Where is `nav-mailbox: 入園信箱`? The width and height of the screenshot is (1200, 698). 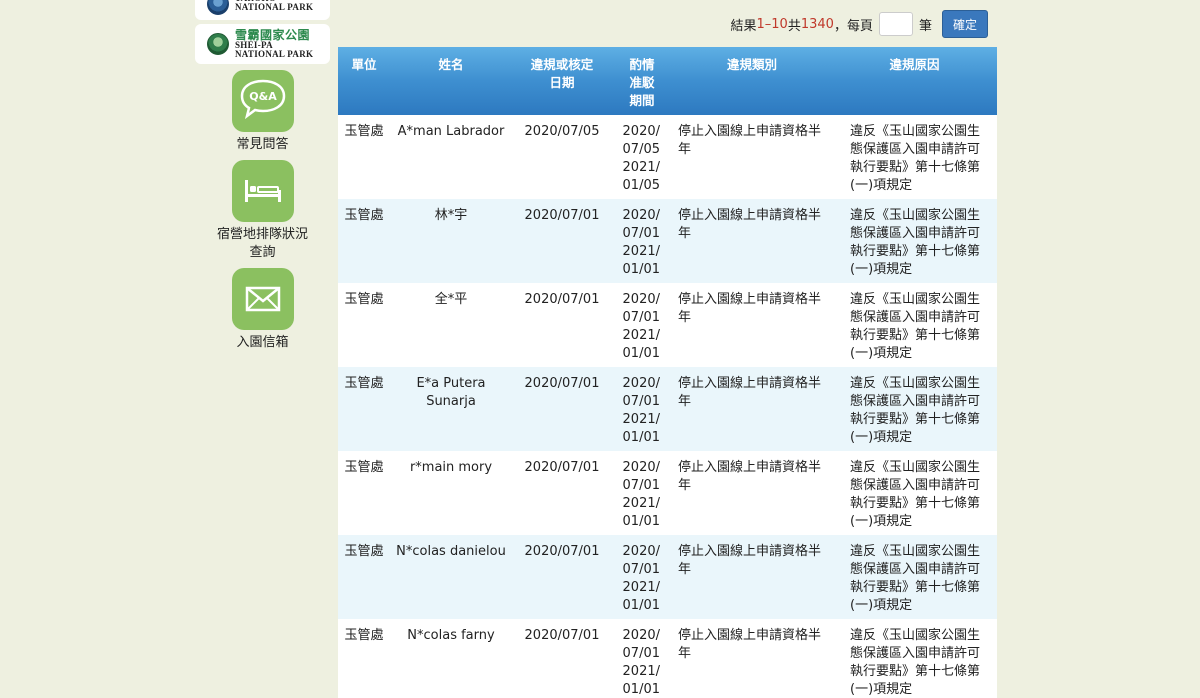
nav-mailbox: 入園信箱 is located at coordinates (262, 310).